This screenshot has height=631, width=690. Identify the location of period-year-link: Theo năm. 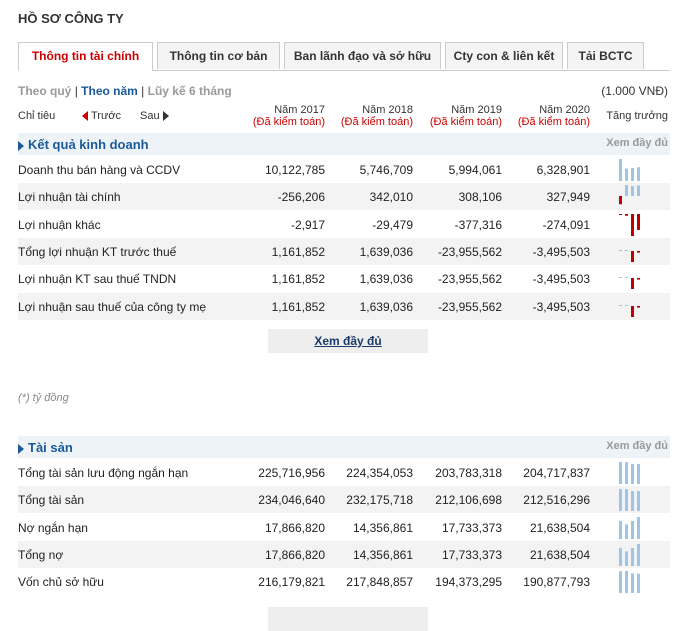
(109, 91).